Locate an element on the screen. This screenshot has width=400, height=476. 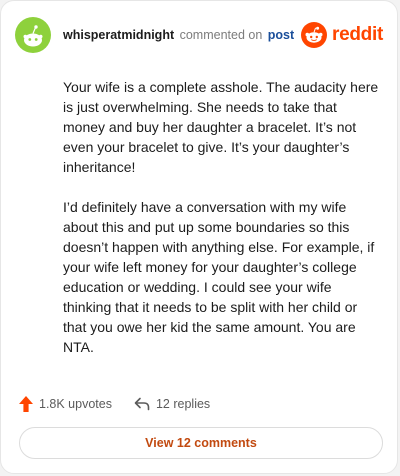
replies-stat: 12 replies is located at coordinates (172, 404).